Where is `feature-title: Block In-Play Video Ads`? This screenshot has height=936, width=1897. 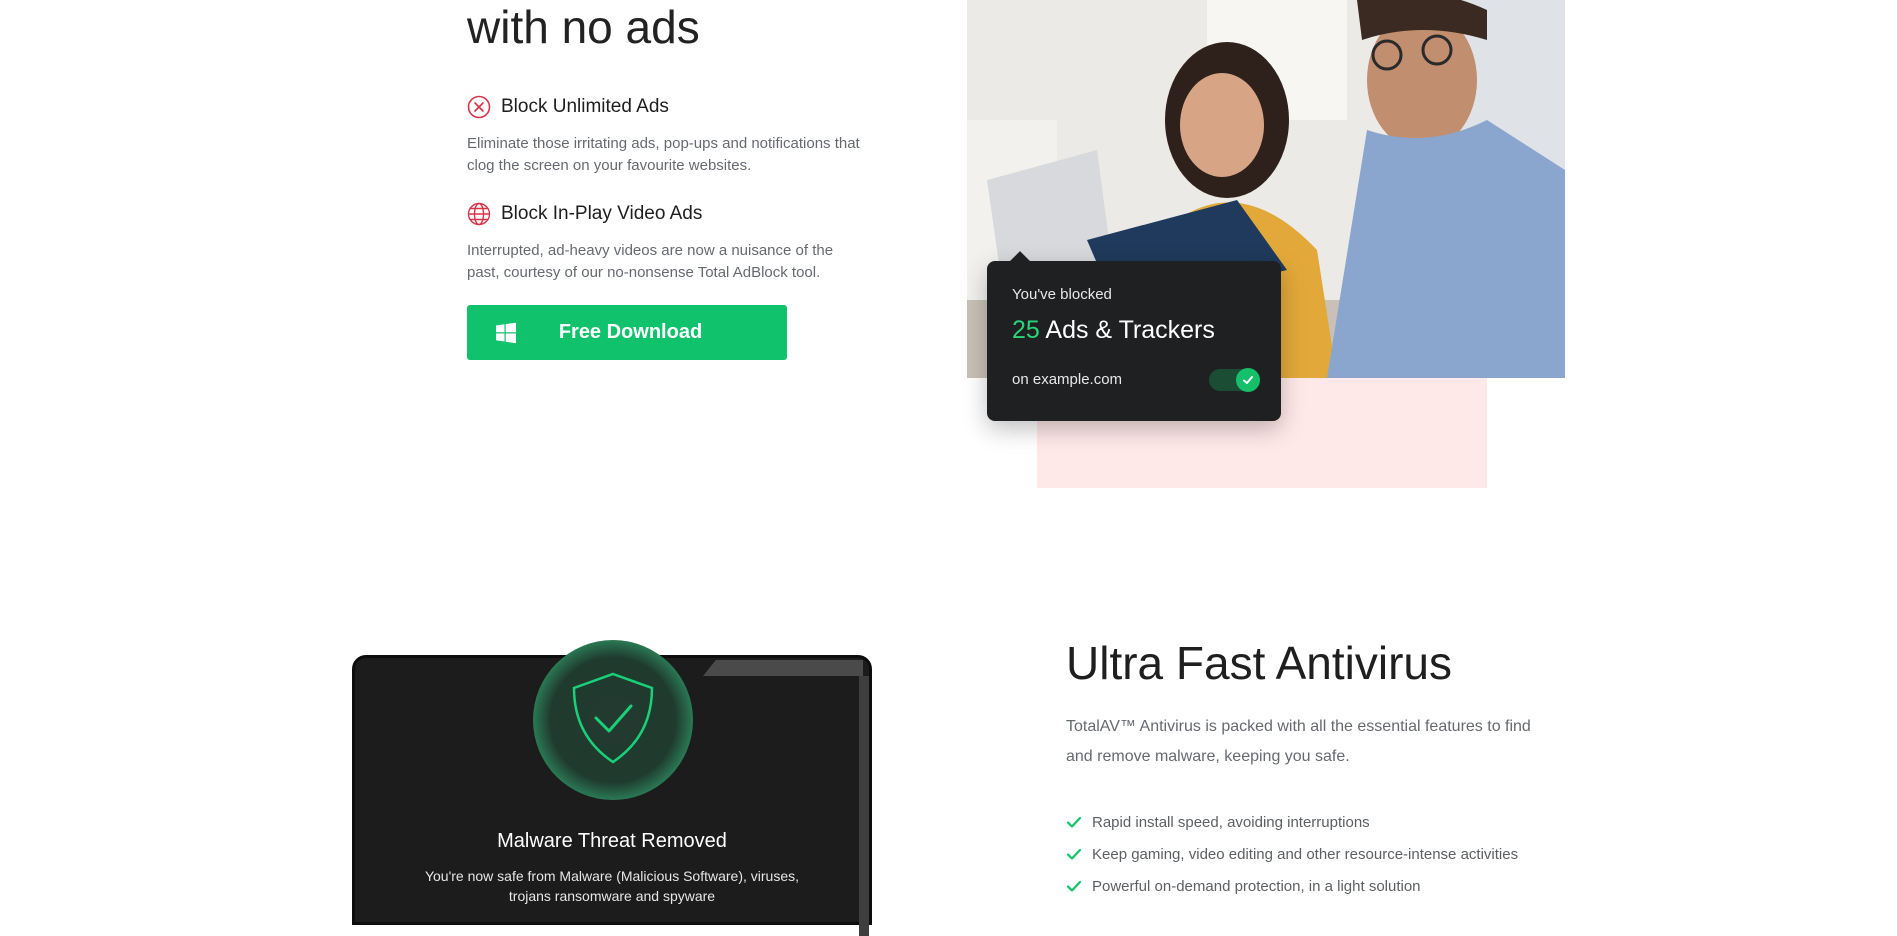 feature-title: Block In-Play Video Ads is located at coordinates (602, 213).